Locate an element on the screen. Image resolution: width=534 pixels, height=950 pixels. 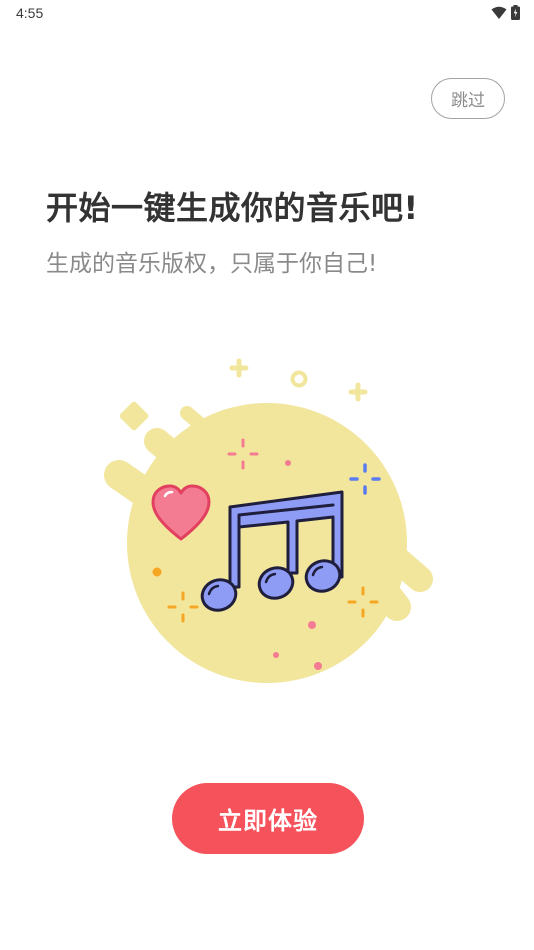
try-now-button: 立即体验 is located at coordinates (268, 818).